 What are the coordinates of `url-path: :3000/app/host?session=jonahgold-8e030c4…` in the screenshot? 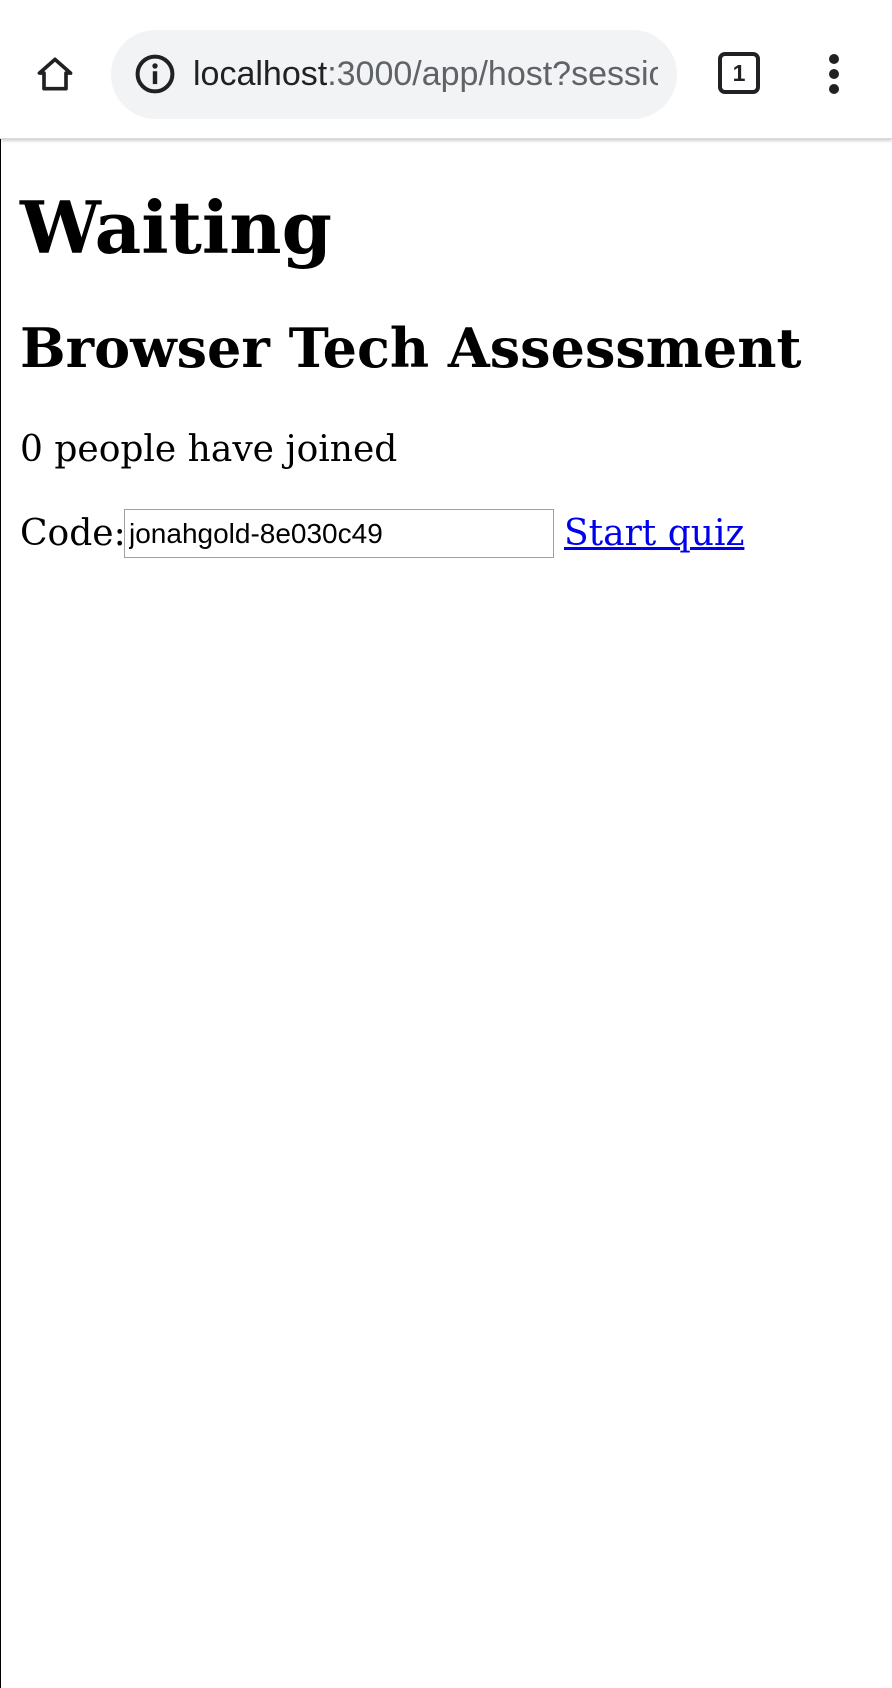 It's located at (492, 74).